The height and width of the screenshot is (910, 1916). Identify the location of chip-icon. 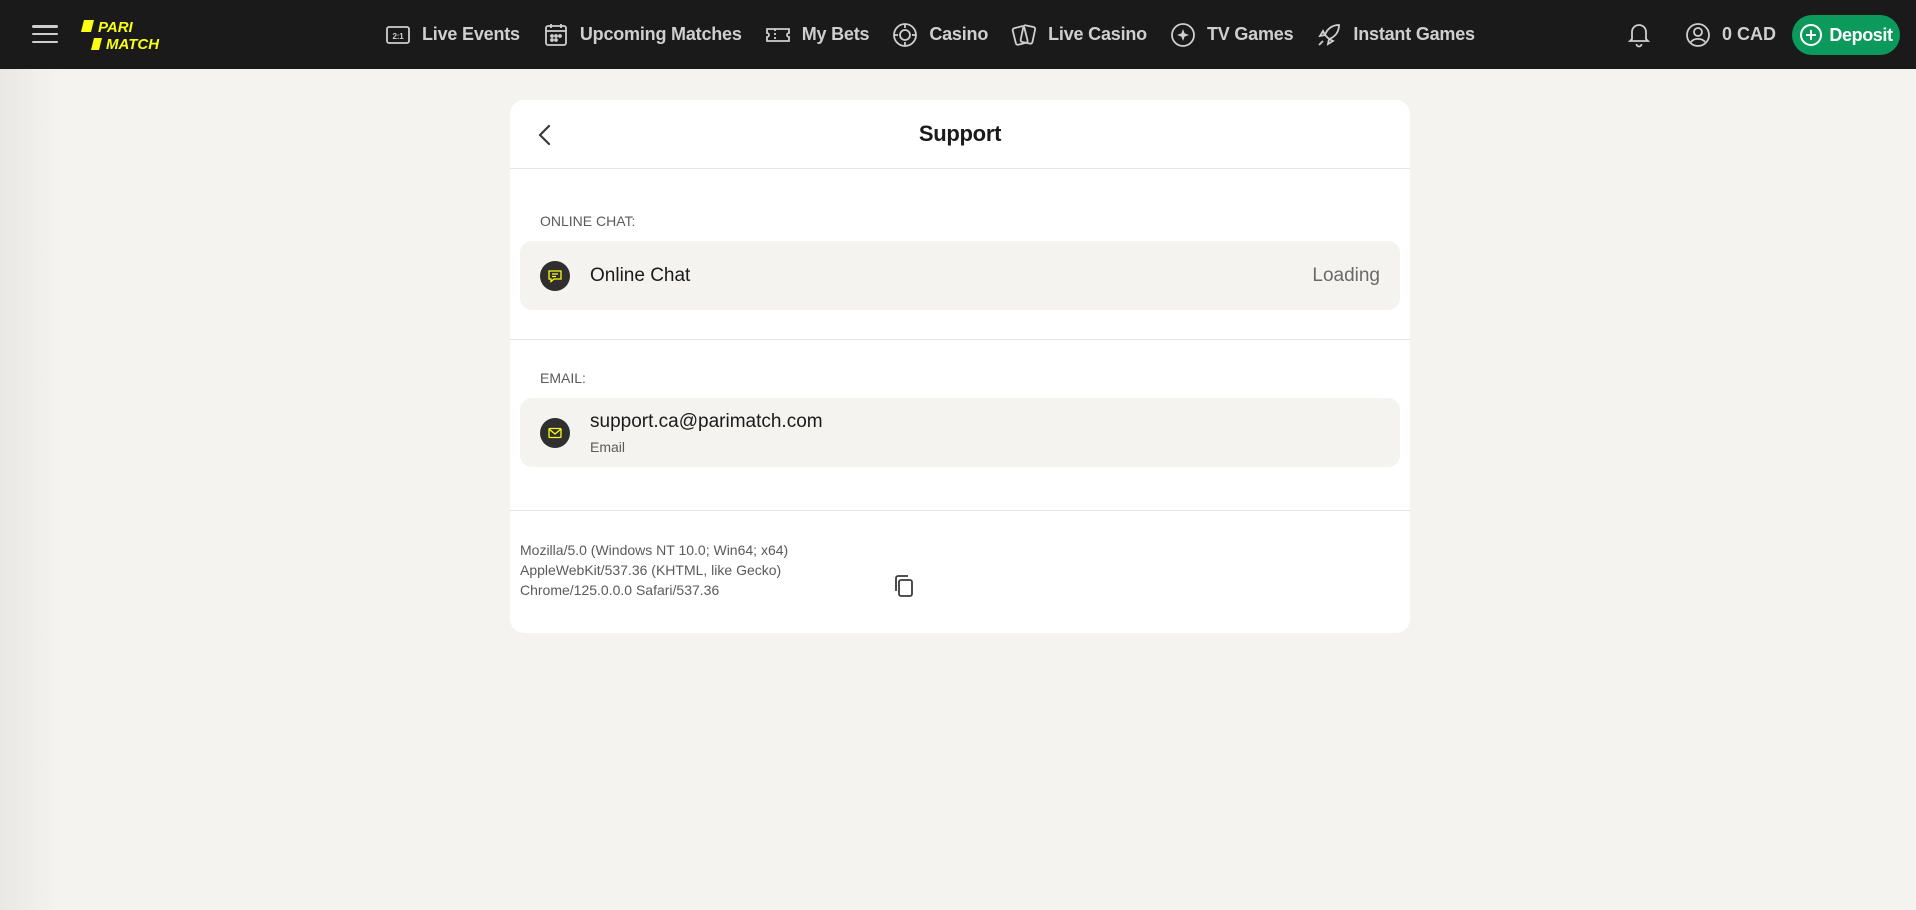
(905, 34).